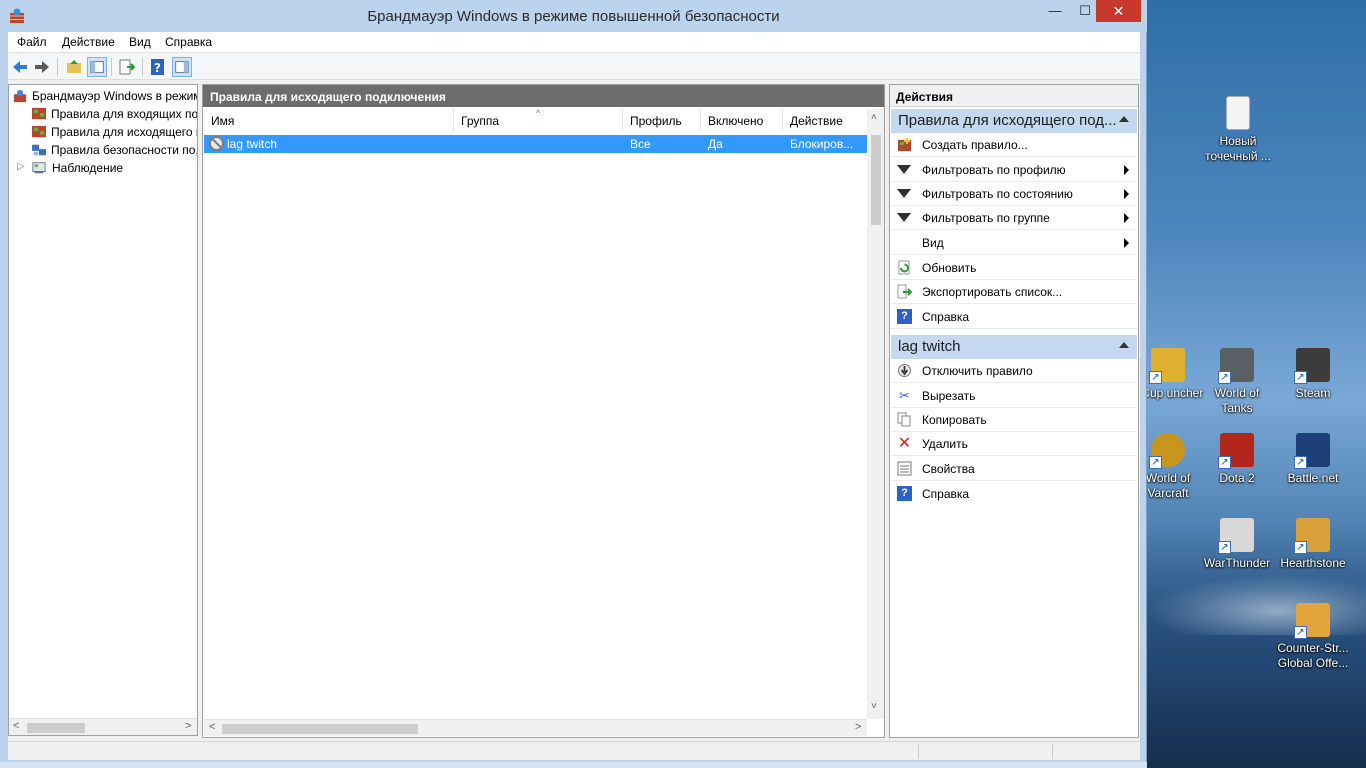 Image resolution: width=1366 pixels, height=768 pixels. I want to click on column-enabled: Включено, so click(742, 120).